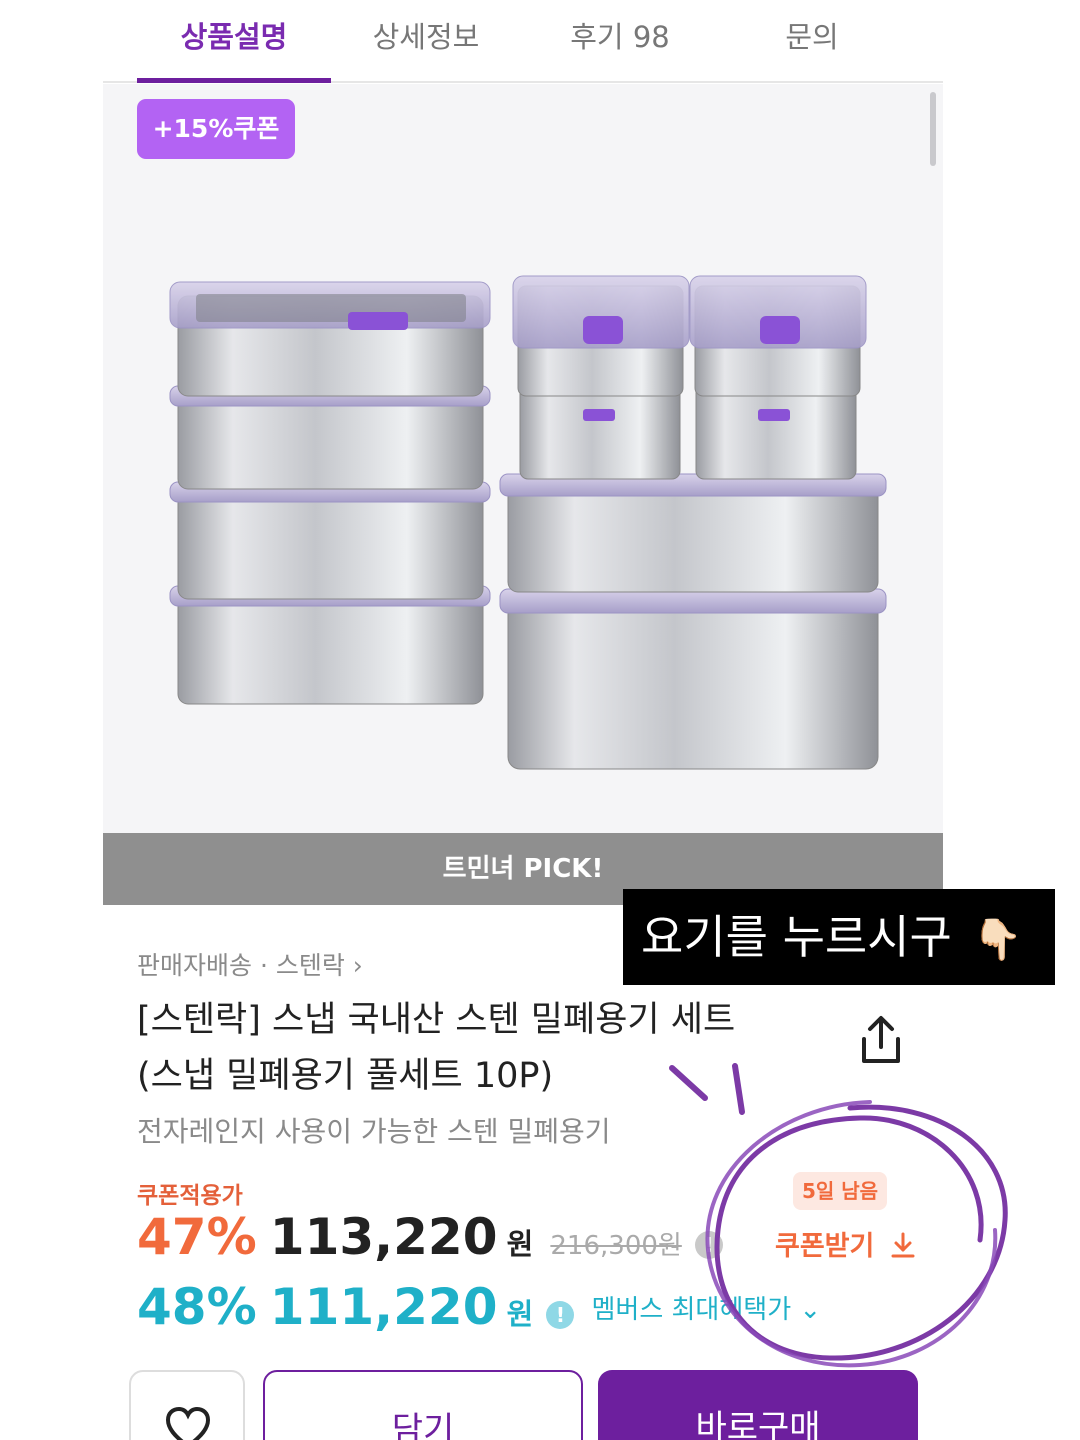 Image resolution: width=1080 pixels, height=1440 pixels. What do you see at coordinates (51, 720) in the screenshot?
I see `left-gutter` at bounding box center [51, 720].